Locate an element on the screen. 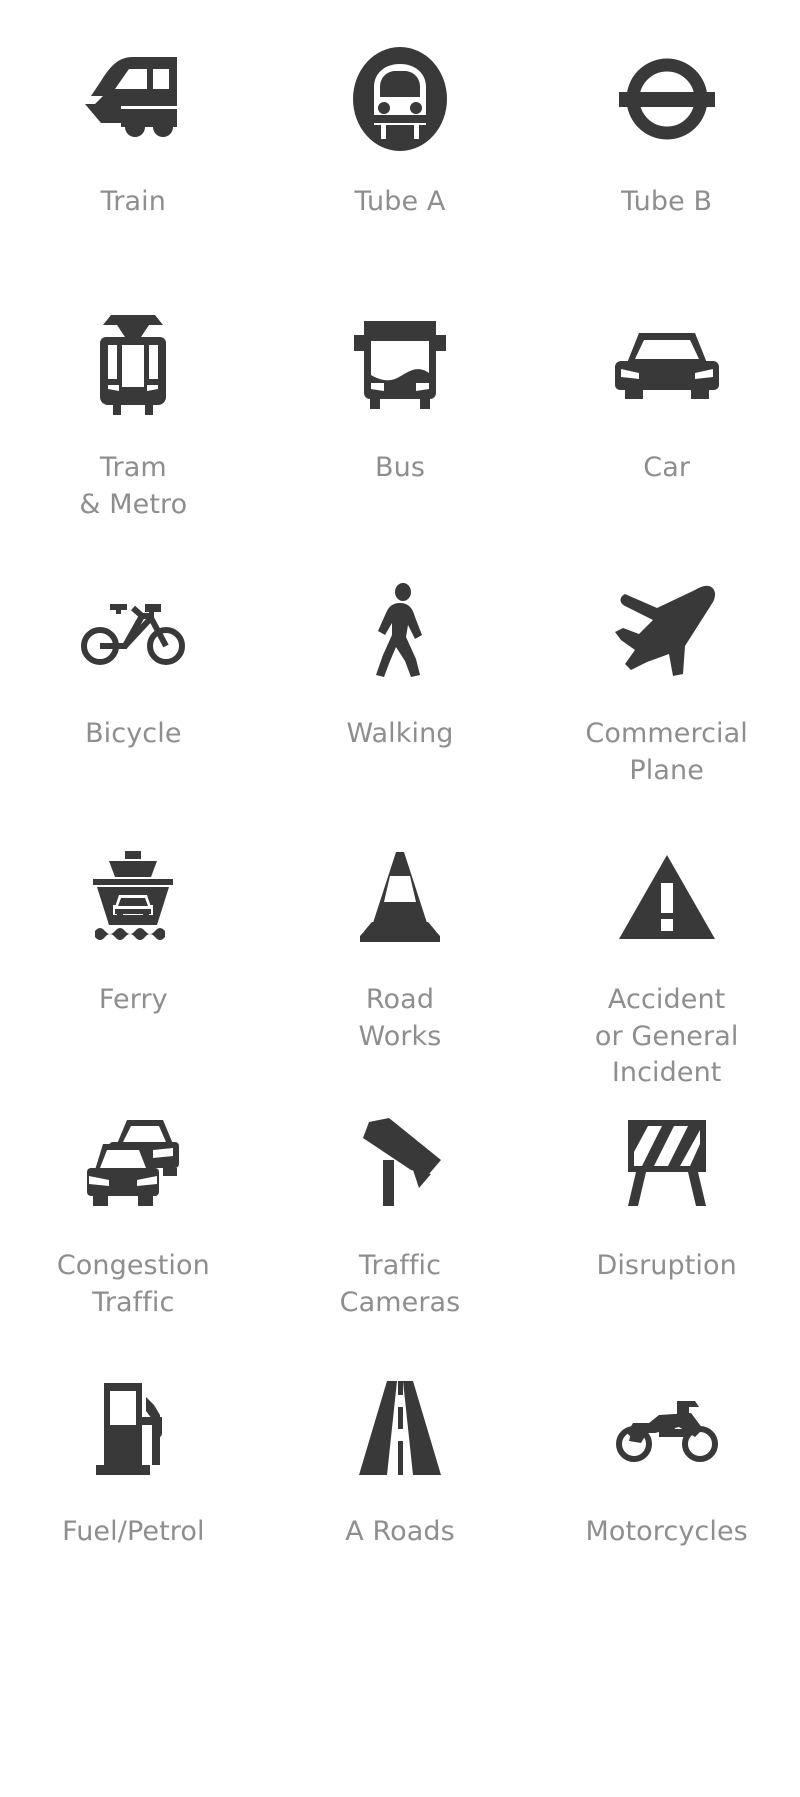 Image resolution: width=800 pixels, height=1797 pixels. icon-tile-ferry: Ferry is located at coordinates (133, 928).